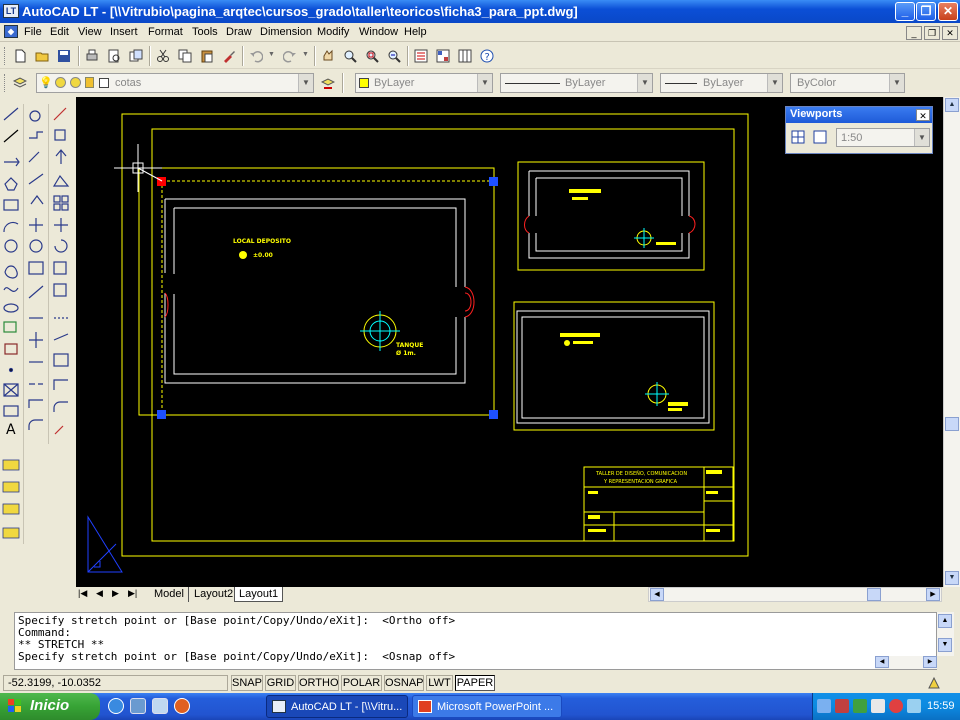 The image size is (960, 720). I want to click on tray-app-icon, so click(860, 706).